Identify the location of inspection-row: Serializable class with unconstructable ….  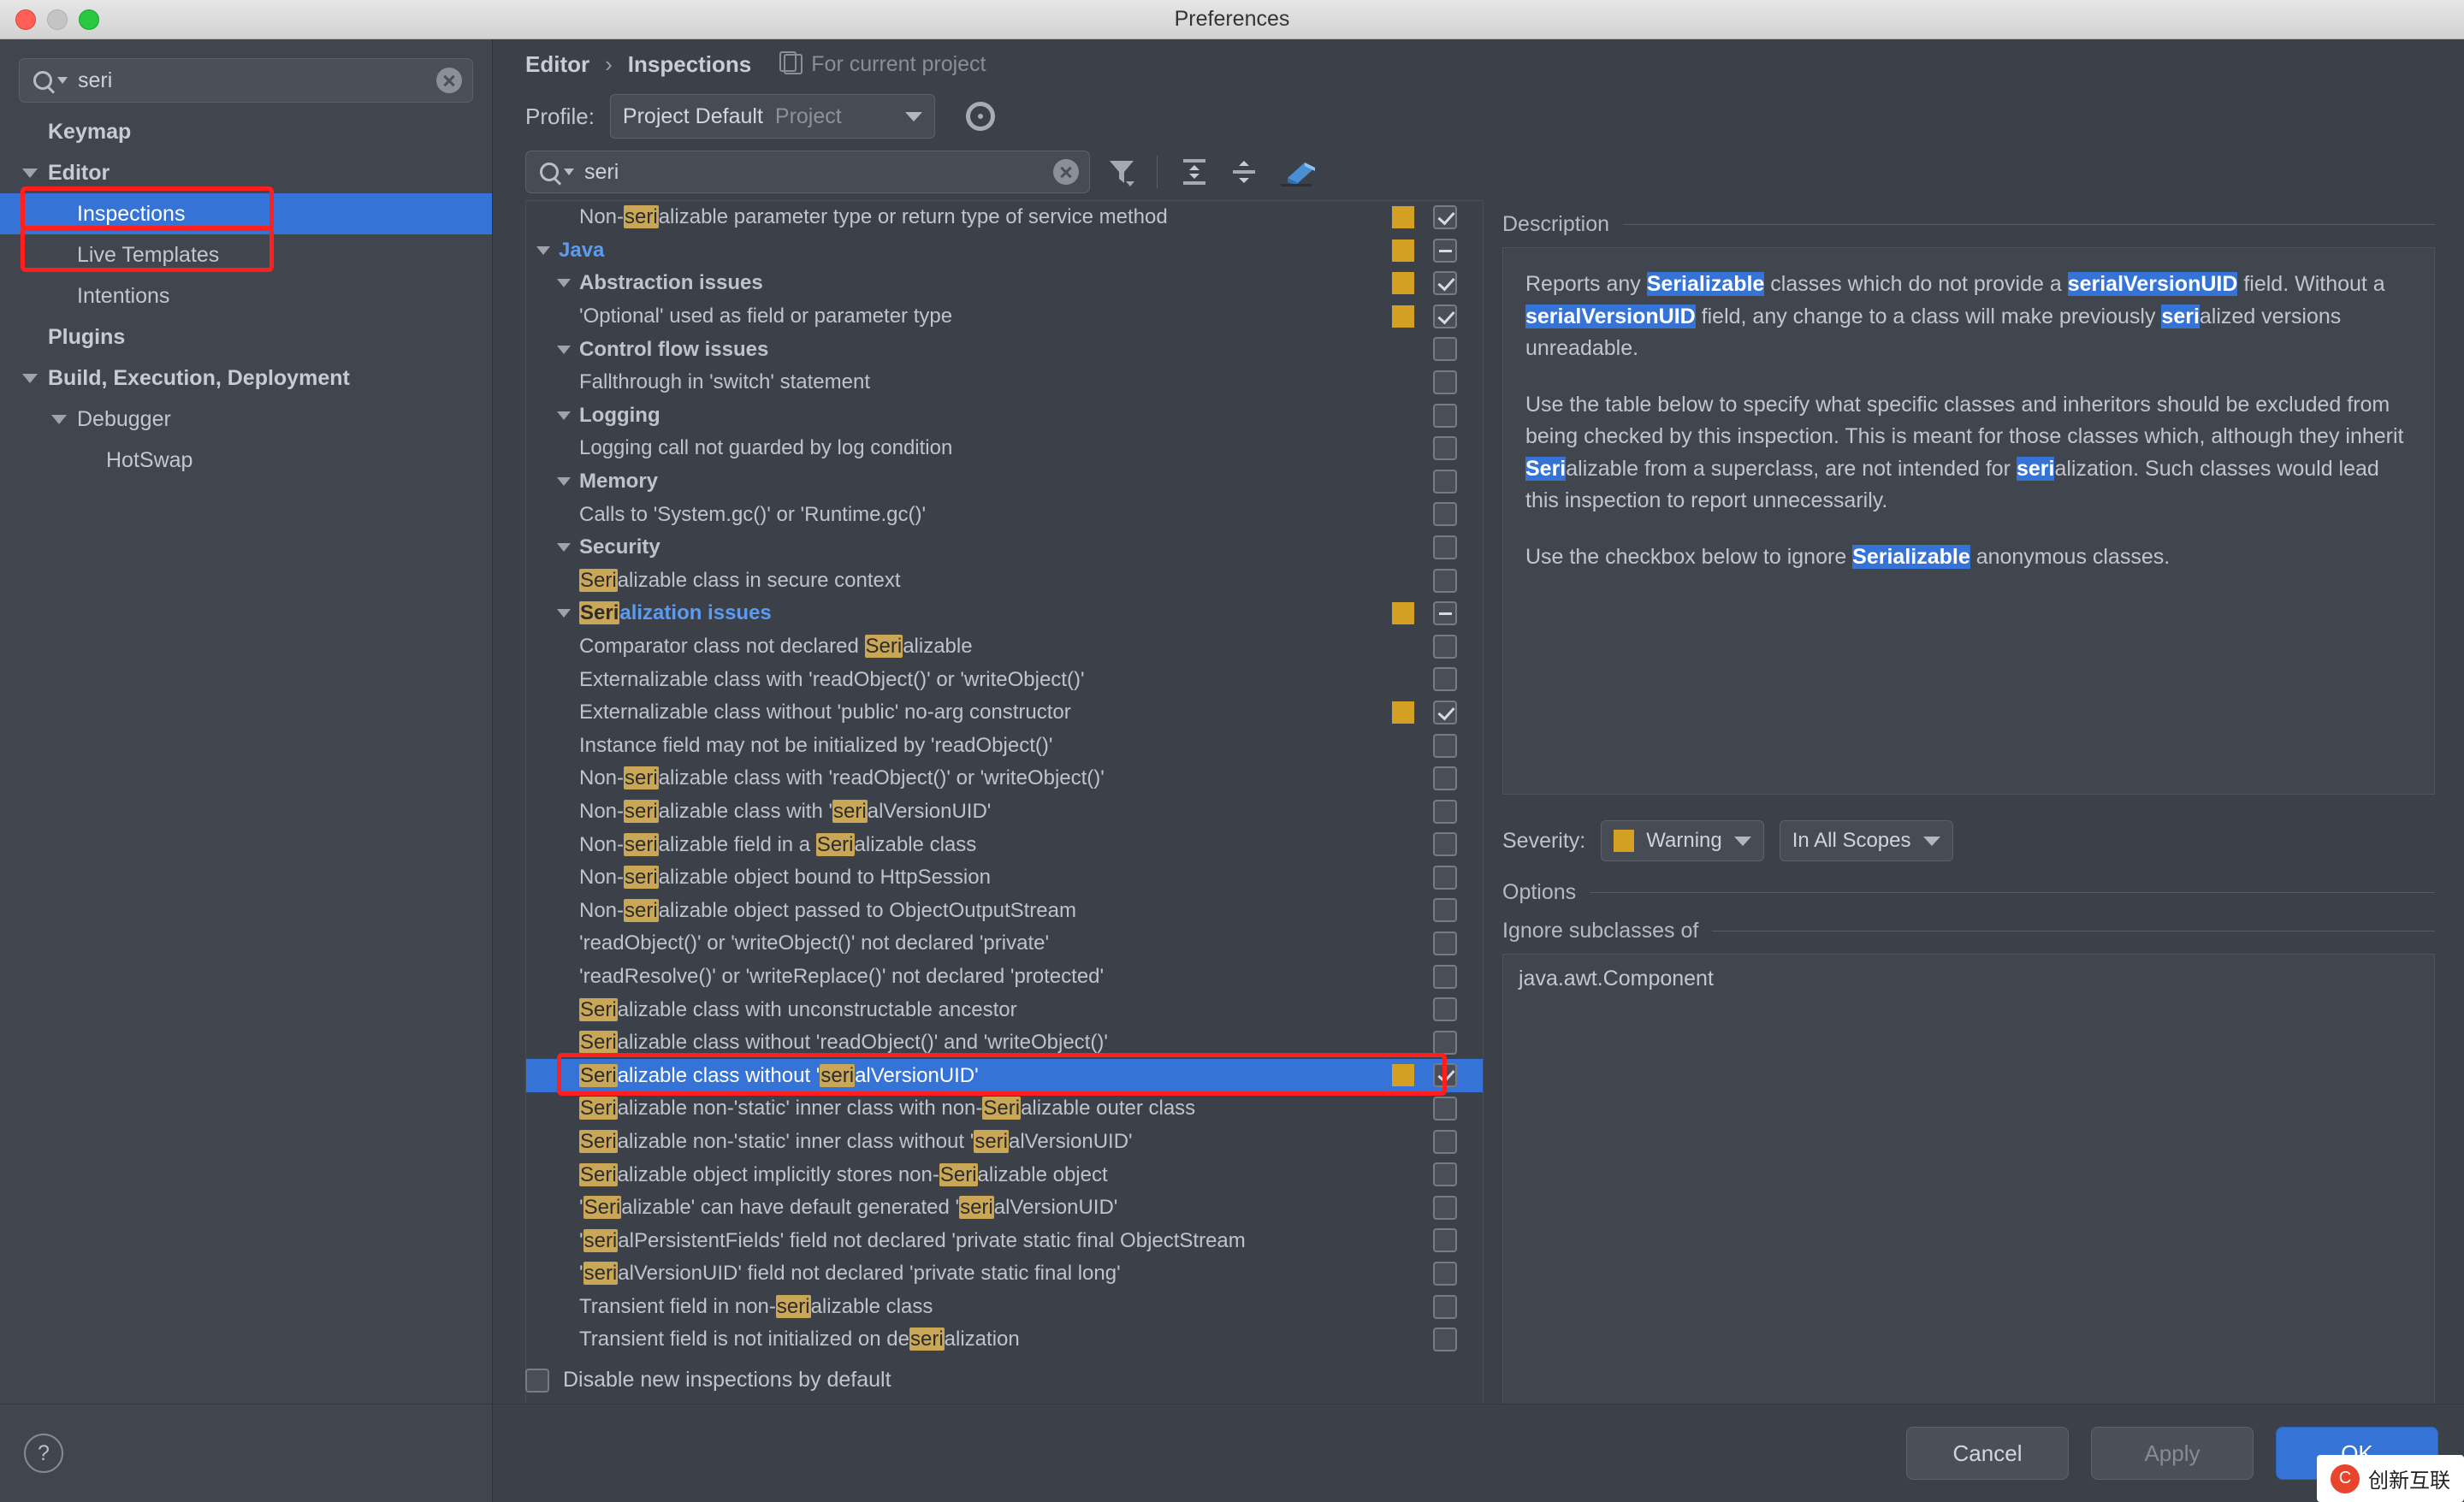
(1004, 1009).